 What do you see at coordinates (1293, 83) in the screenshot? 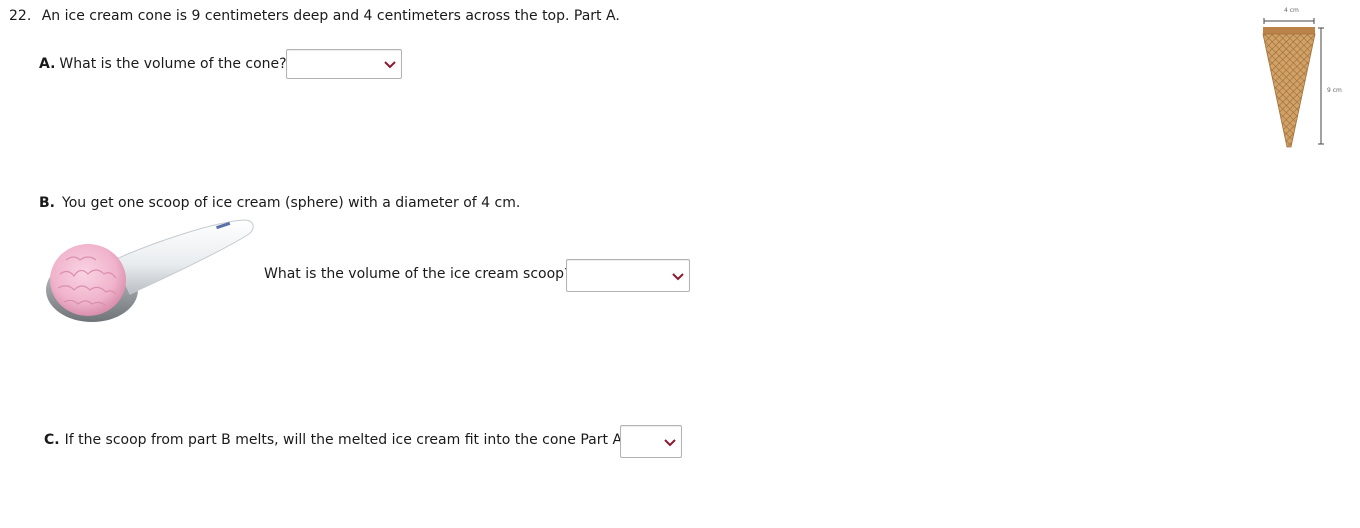
I see `ice-cream-cone-image` at bounding box center [1293, 83].